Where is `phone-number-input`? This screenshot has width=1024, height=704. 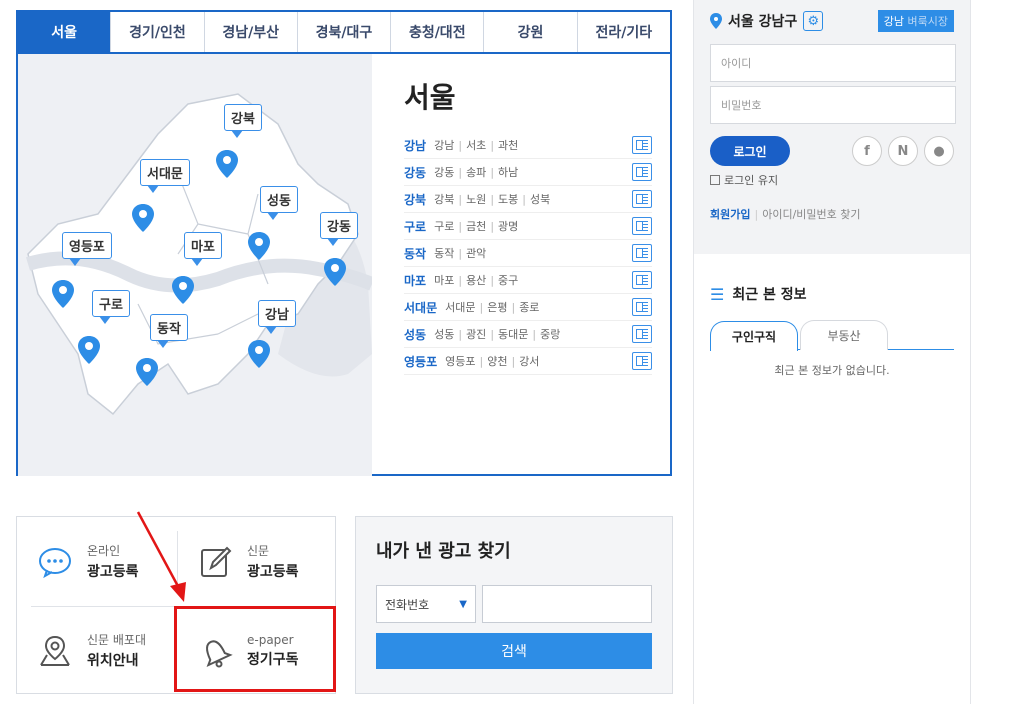
phone-number-input is located at coordinates (567, 604).